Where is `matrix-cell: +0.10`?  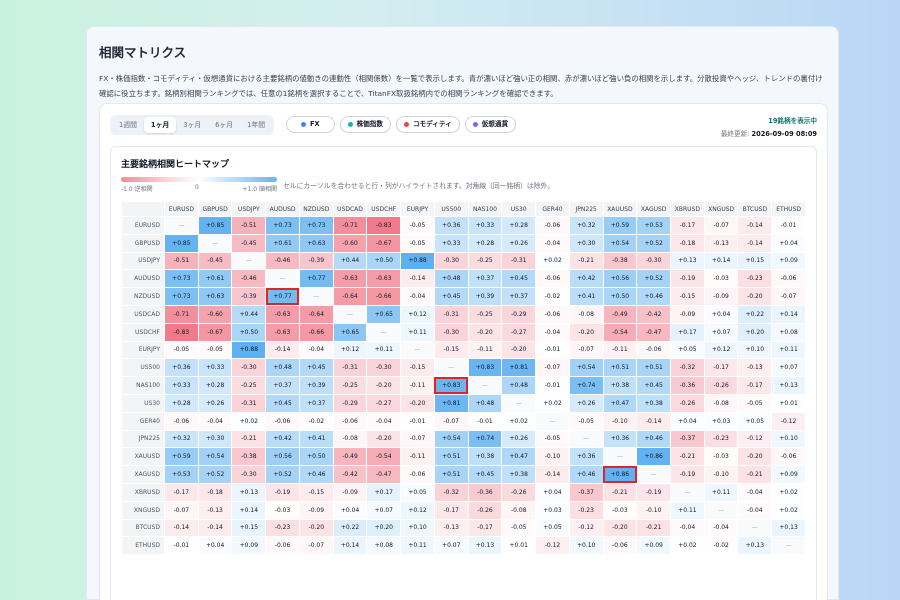 matrix-cell: +0.10 is located at coordinates (788, 439).